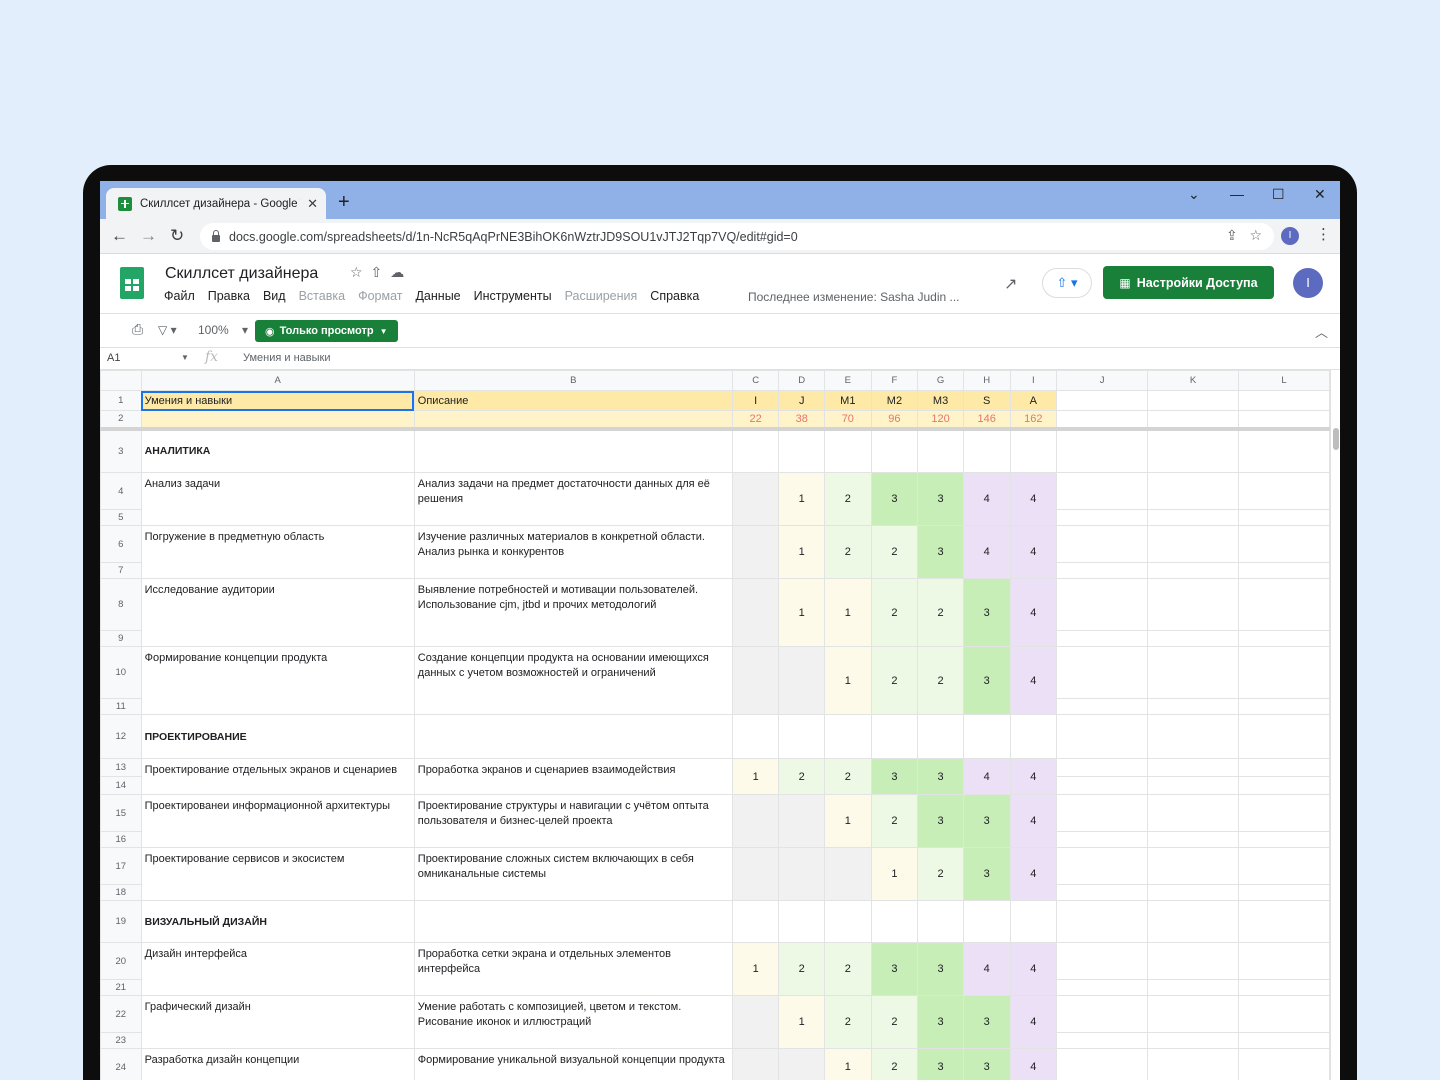  Describe the element at coordinates (802, 380) in the screenshot. I see `column-header: D` at that location.